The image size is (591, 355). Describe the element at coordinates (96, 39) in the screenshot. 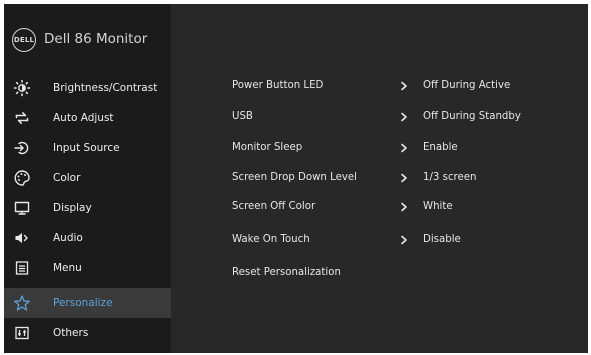

I see `monitor-model-title: Dell 86 Monitor` at that location.